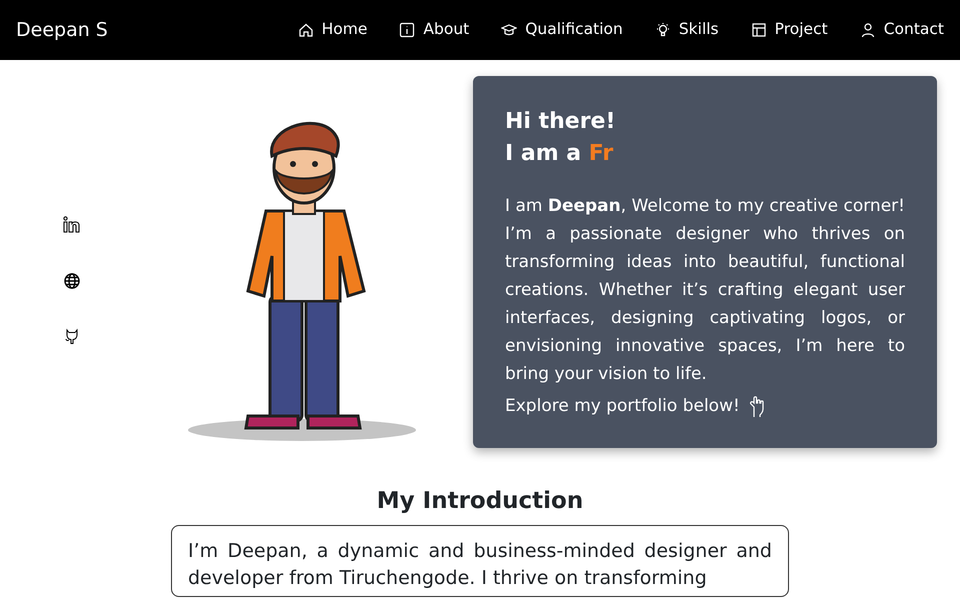 The image size is (960, 600). Describe the element at coordinates (622, 406) in the screenshot. I see `explore-text: Explore my portfolio below!` at that location.